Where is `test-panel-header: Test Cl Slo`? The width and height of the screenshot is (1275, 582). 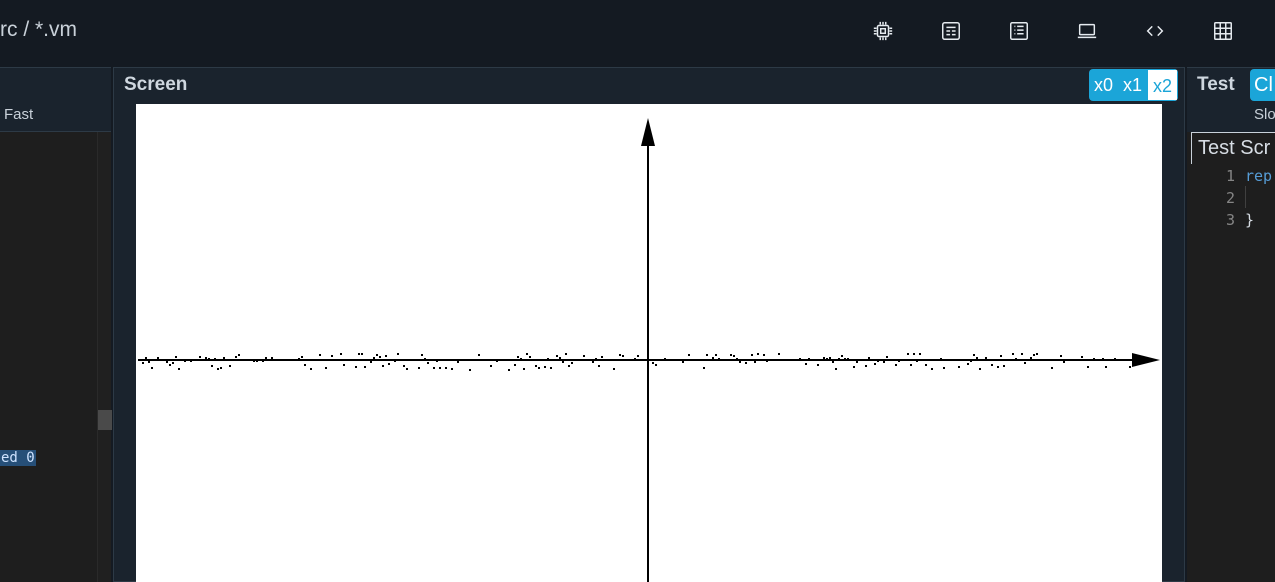
test-panel-header: Test Cl Slo is located at coordinates (1231, 100).